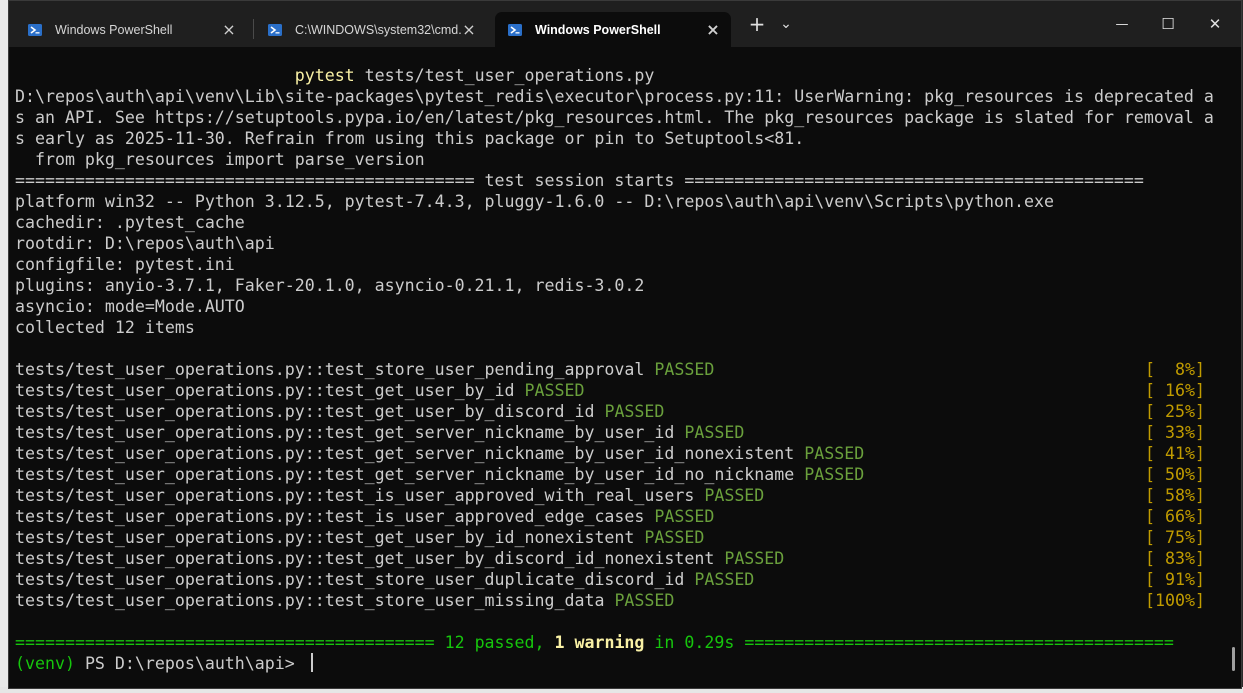  What do you see at coordinates (628, 663) in the screenshot?
I see `prompt-line: (venv) PS D:\repos\auth\api>` at bounding box center [628, 663].